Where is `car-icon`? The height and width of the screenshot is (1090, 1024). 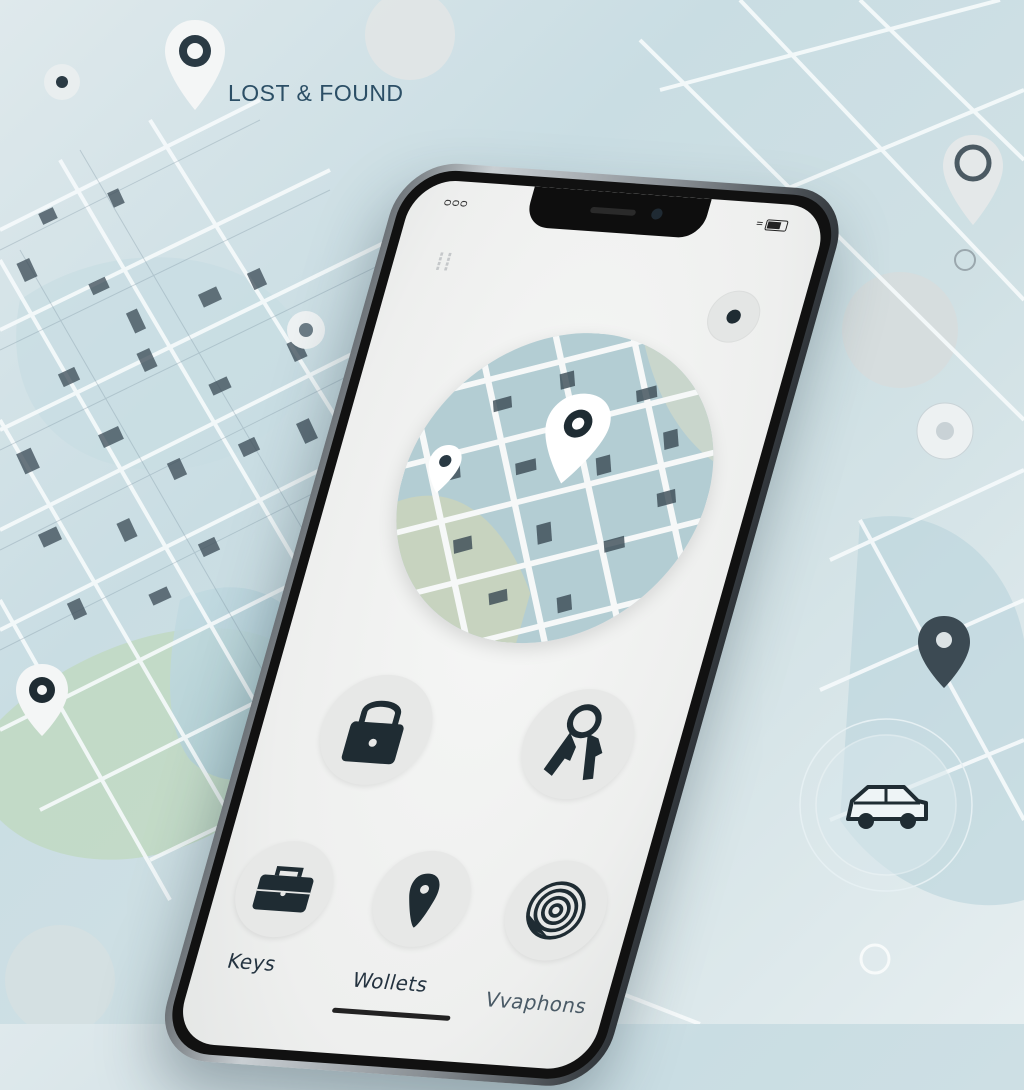 car-icon is located at coordinates (886, 805).